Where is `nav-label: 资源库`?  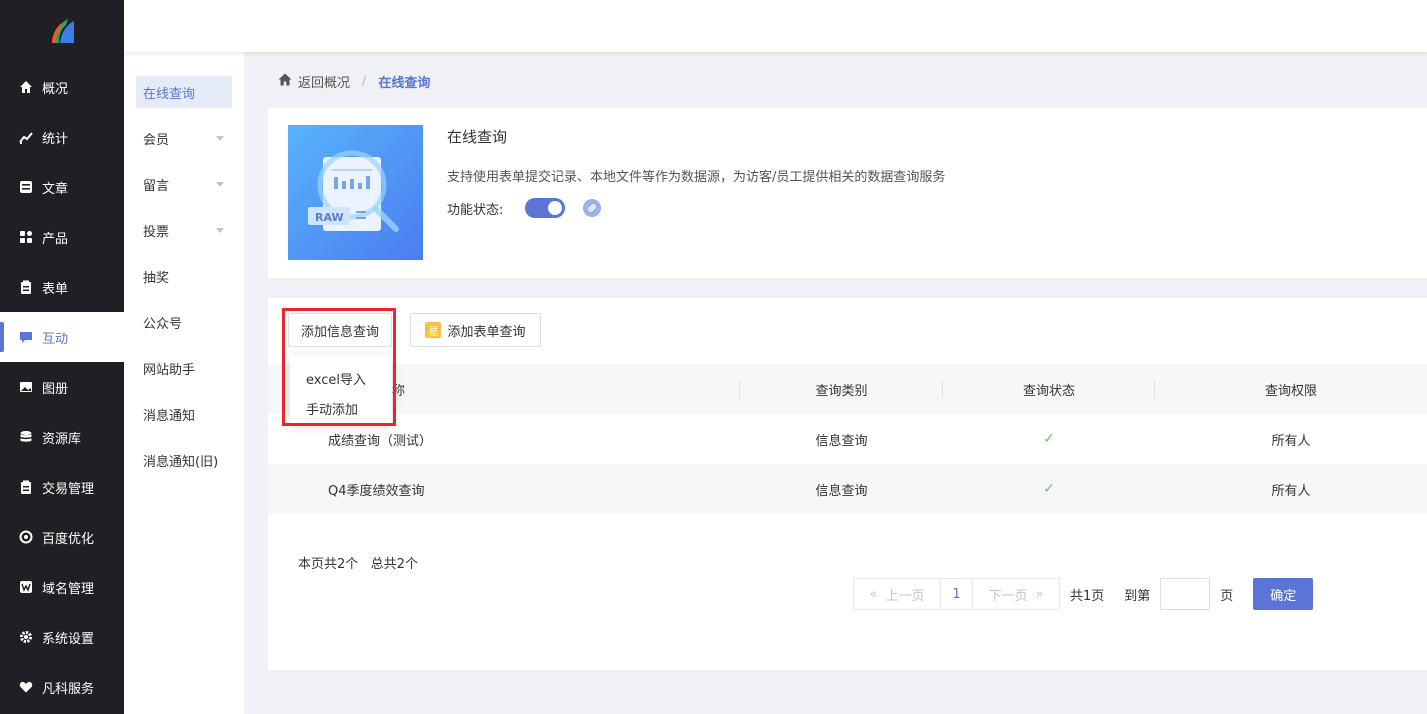
nav-label: 资源库 is located at coordinates (62, 439).